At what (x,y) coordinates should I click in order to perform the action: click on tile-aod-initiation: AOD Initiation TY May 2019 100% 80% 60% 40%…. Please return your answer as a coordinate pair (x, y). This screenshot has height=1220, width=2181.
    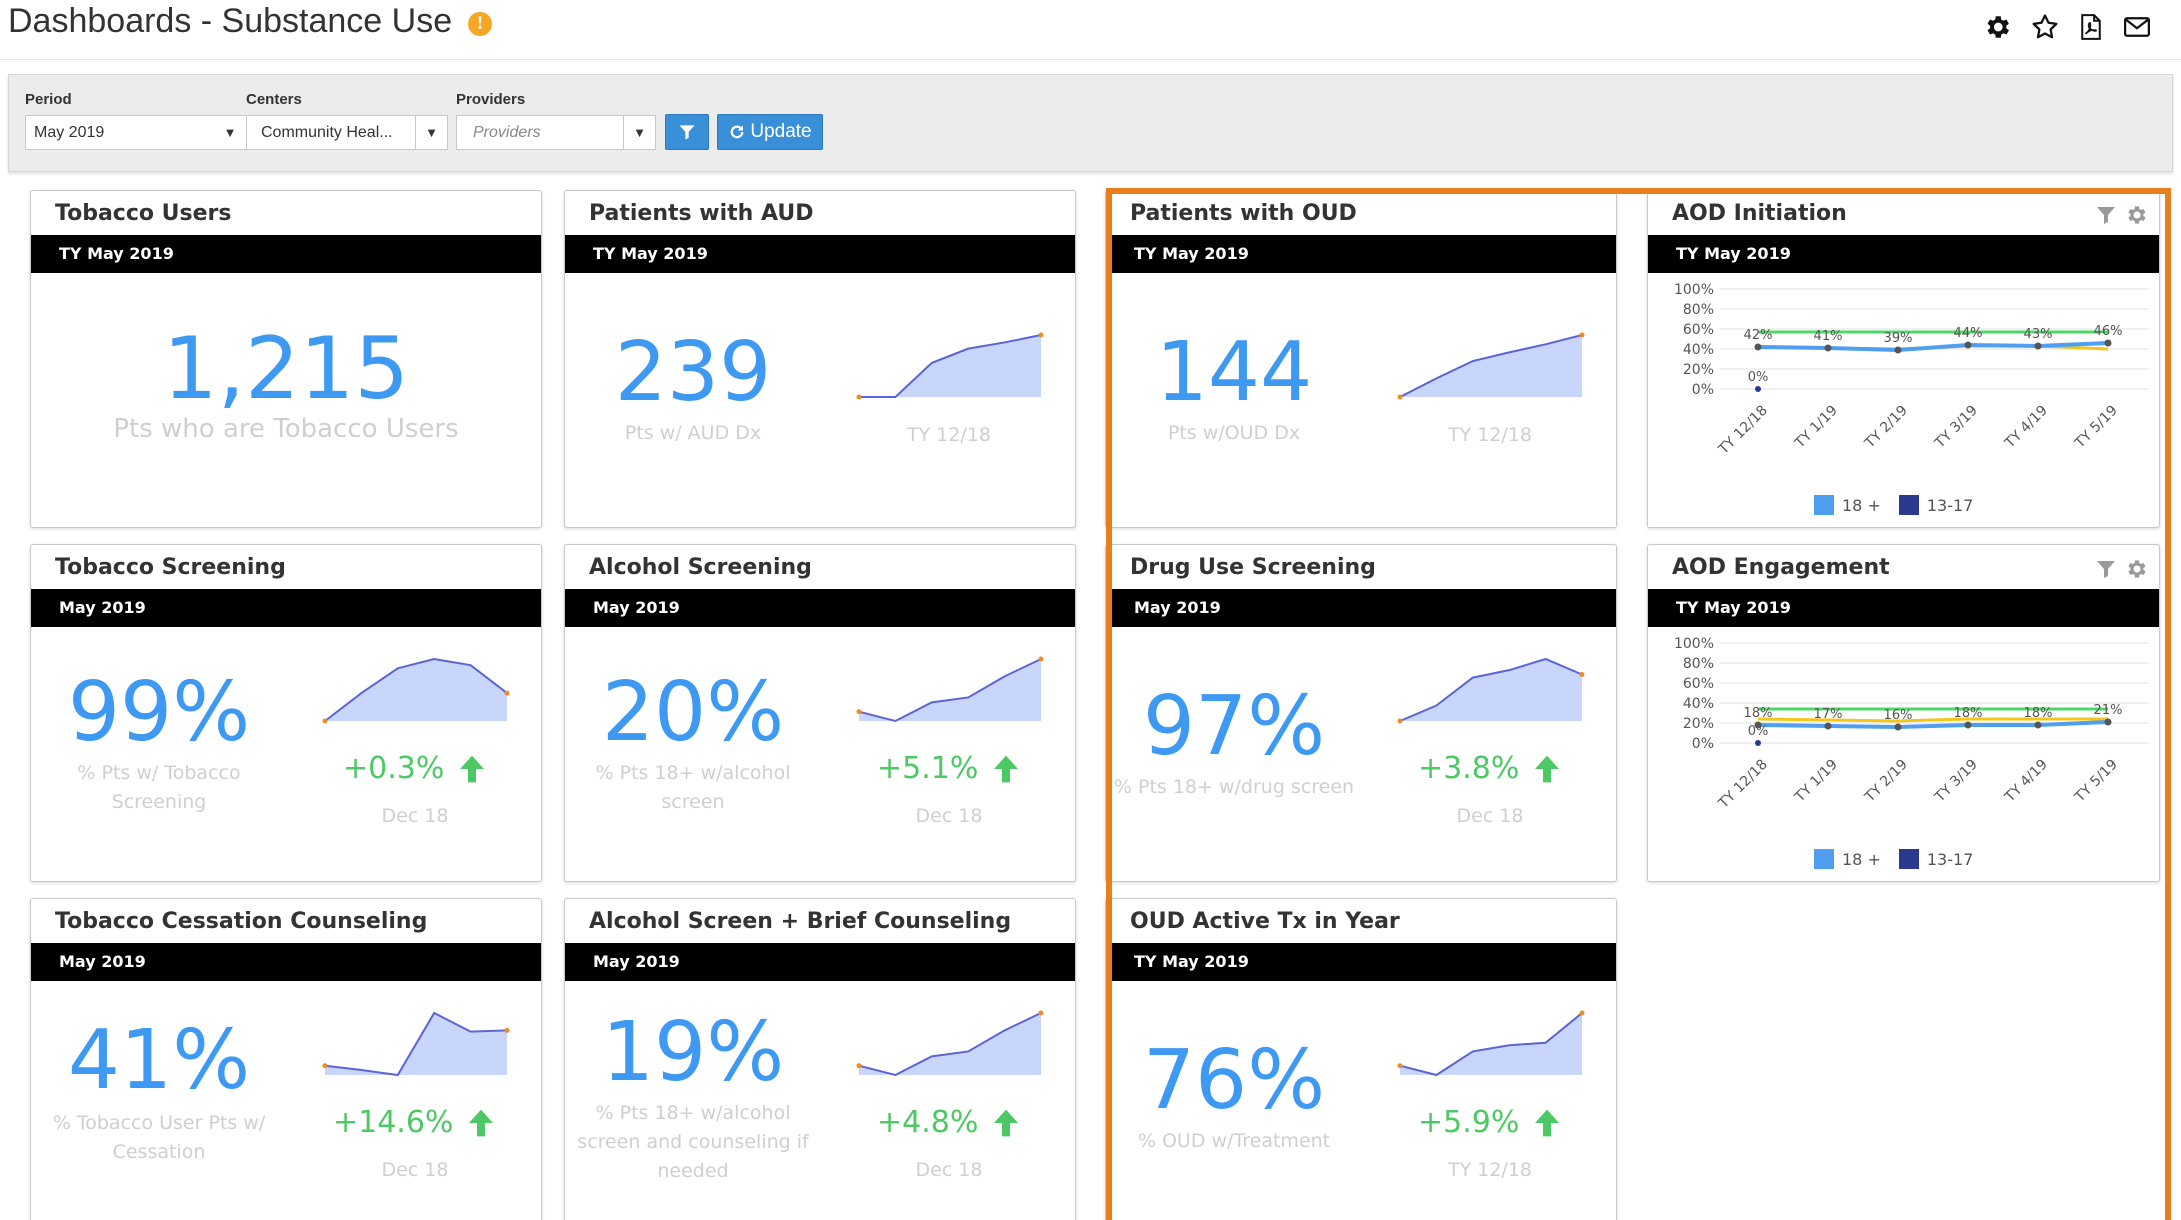
    Looking at the image, I should click on (1903, 359).